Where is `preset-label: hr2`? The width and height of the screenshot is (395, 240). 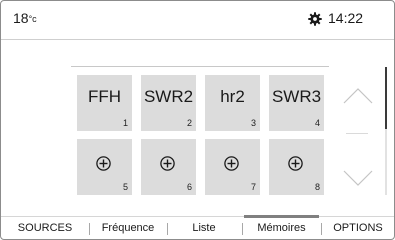 preset-label: hr2 is located at coordinates (232, 96).